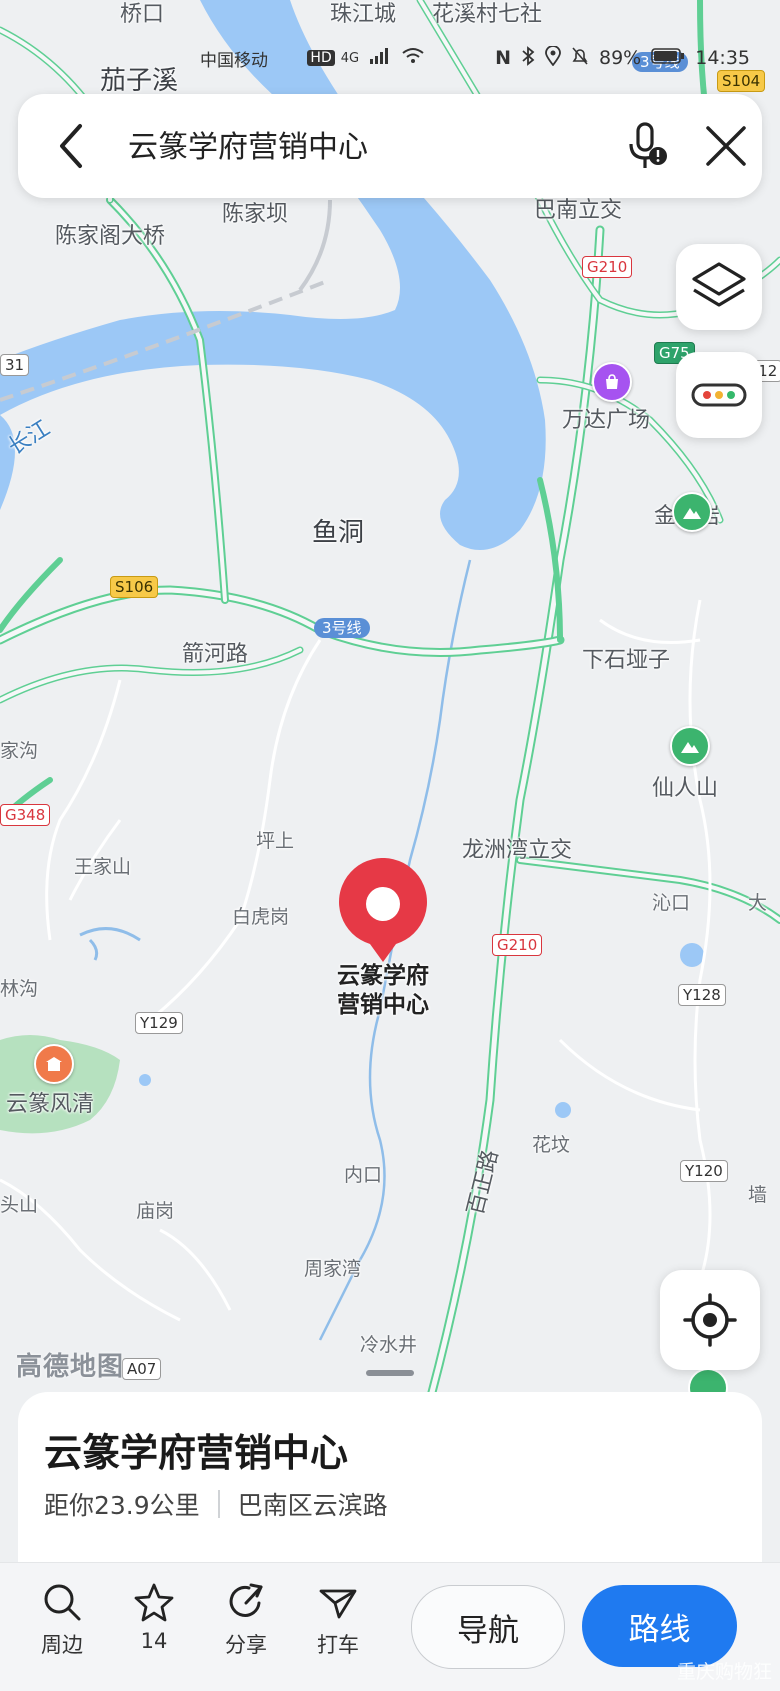  I want to click on taxi-button: 打车, so click(338, 1620).